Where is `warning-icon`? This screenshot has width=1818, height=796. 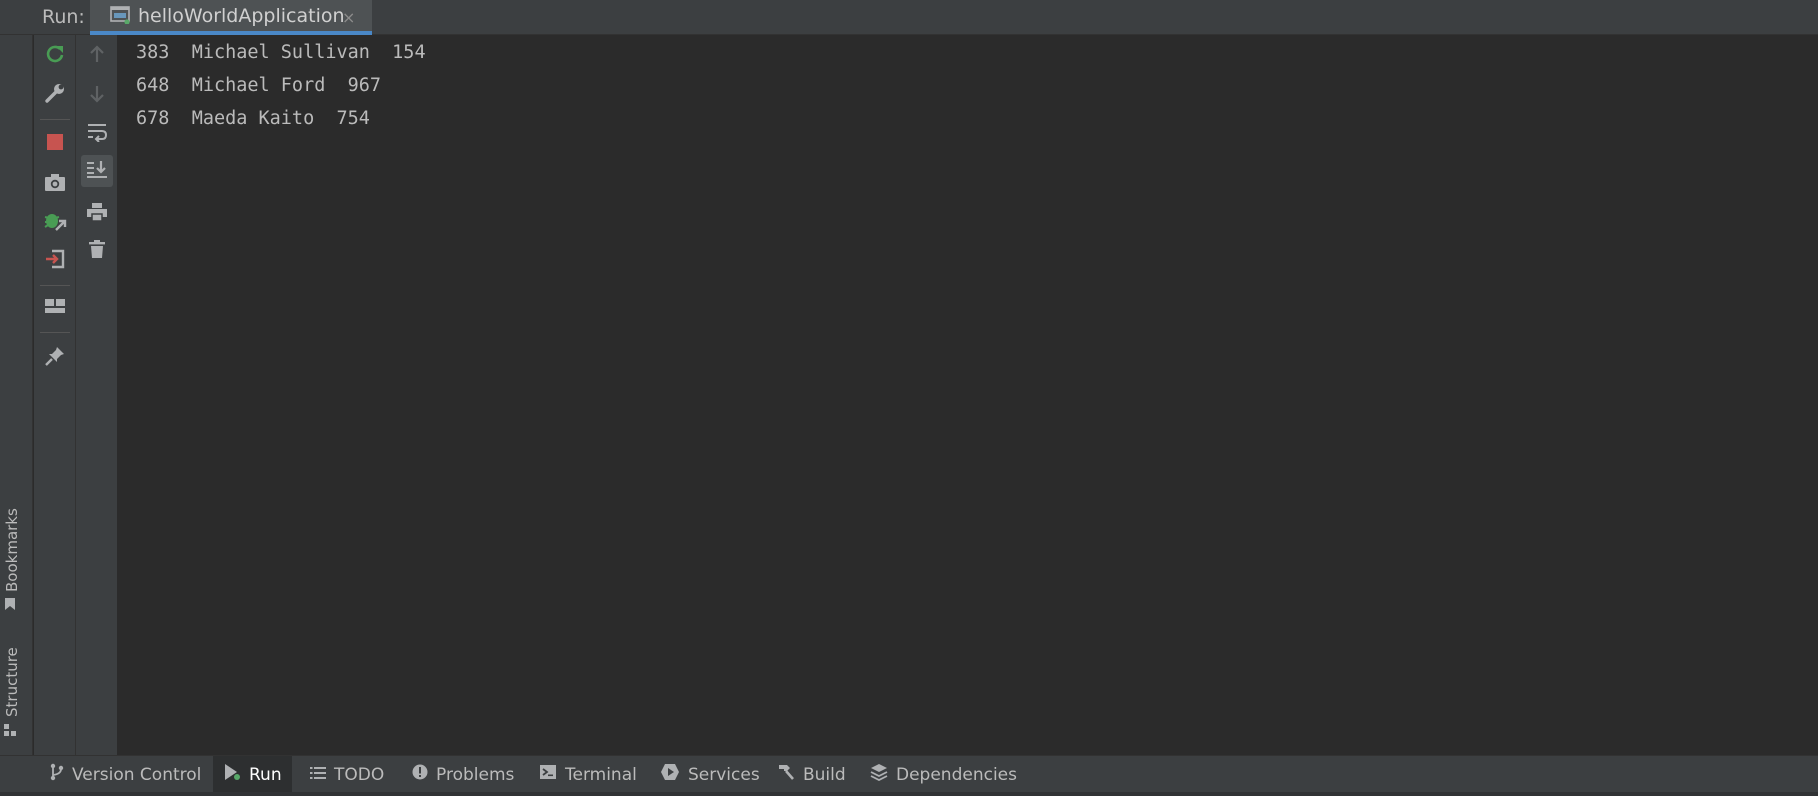 warning-icon is located at coordinates (420, 774).